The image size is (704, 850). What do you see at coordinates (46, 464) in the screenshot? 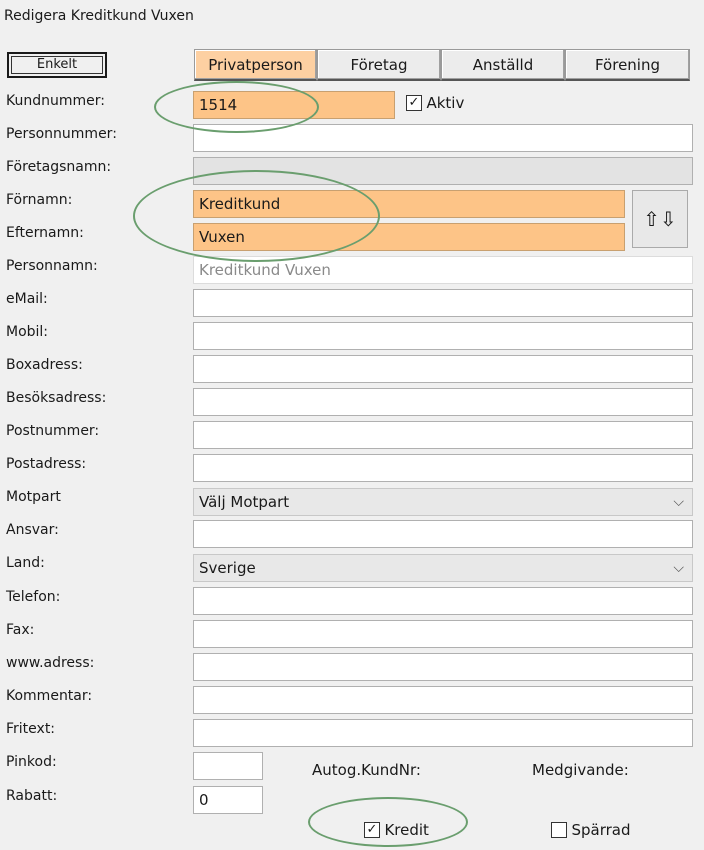
I see `postadress-label: Postadress:` at bounding box center [46, 464].